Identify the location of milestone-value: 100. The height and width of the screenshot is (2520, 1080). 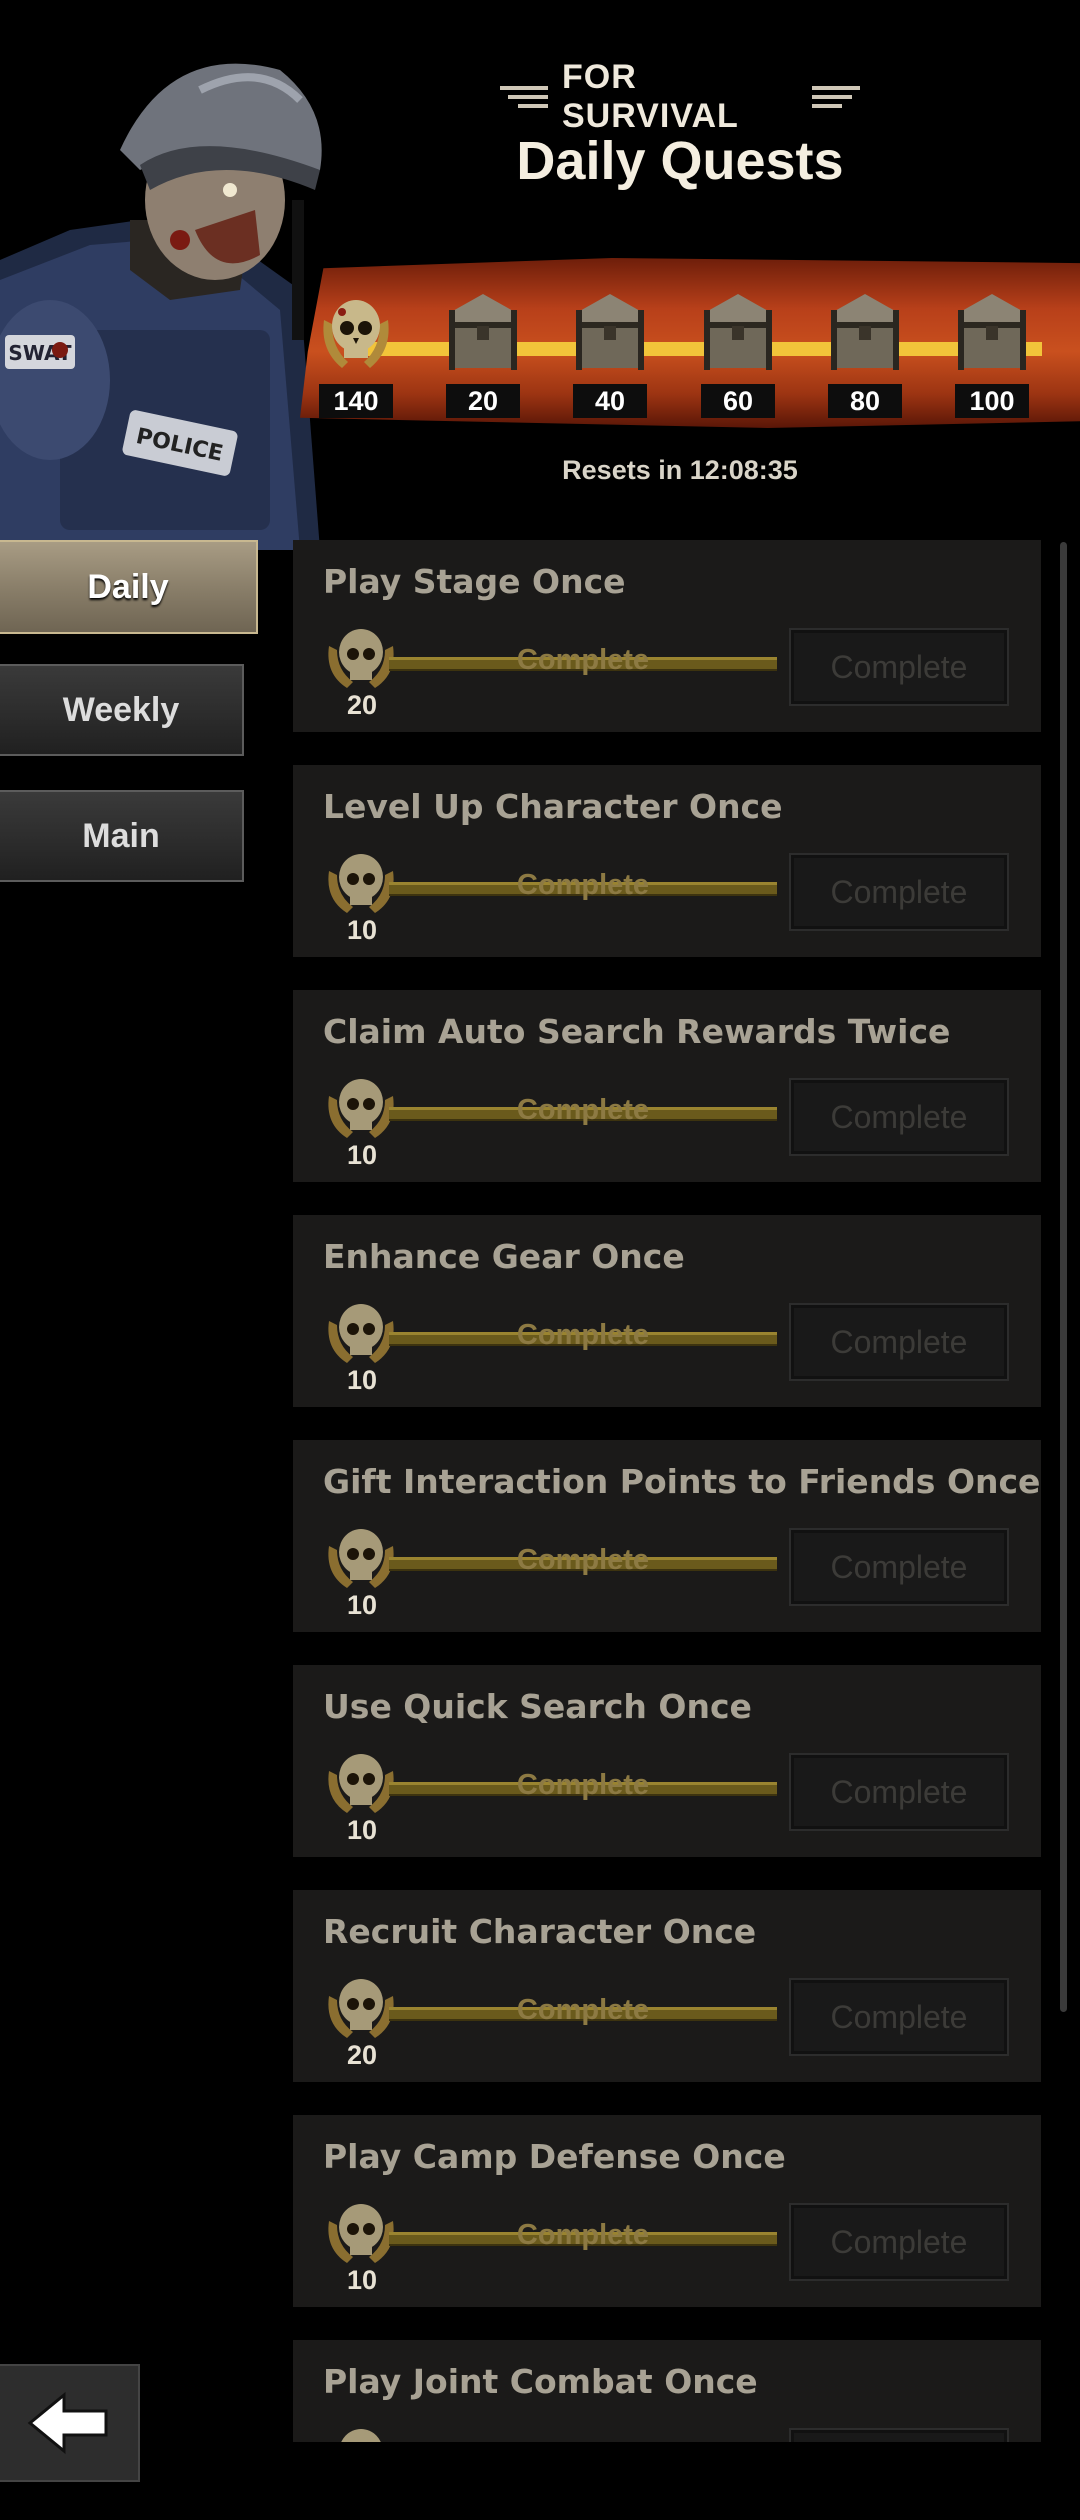
(992, 401).